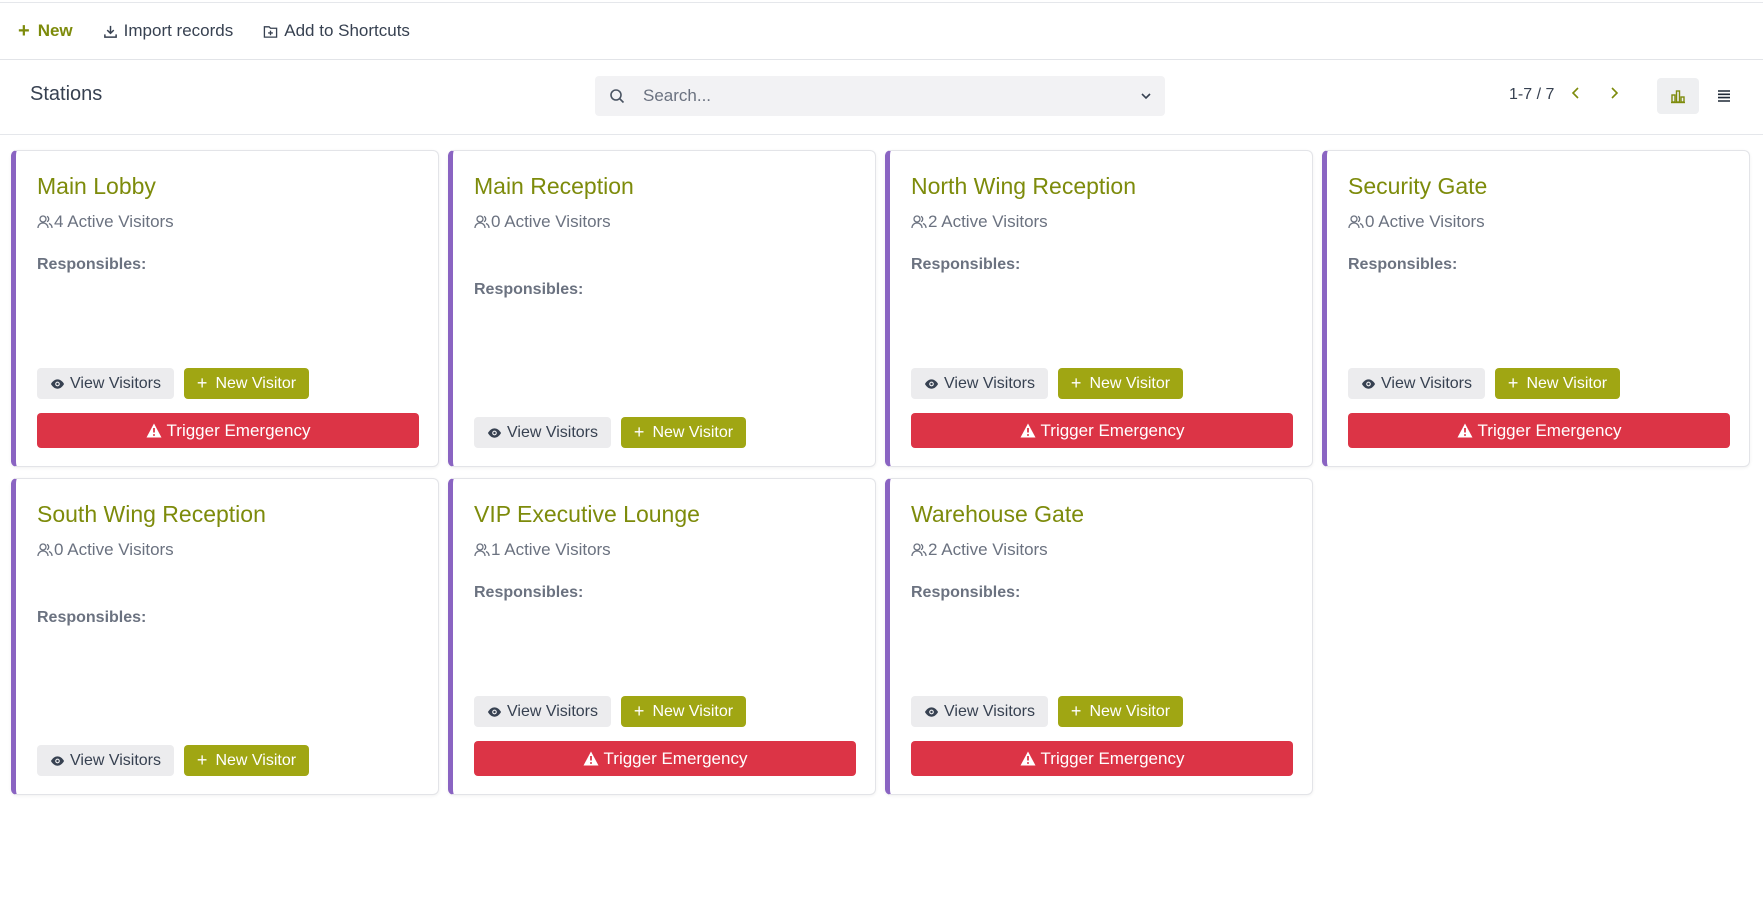  I want to click on kanban-view-button, so click(1678, 96).